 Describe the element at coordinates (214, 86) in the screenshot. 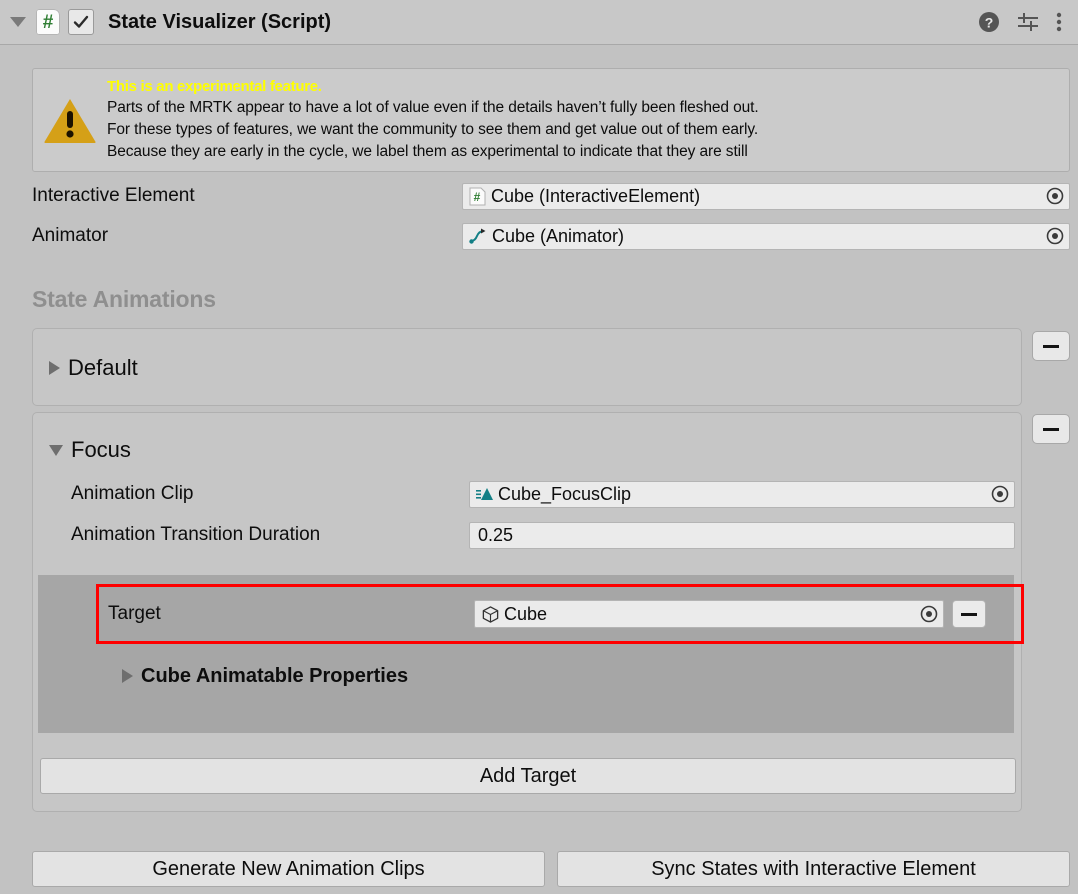

I see `warning-title: This is an experimental feature.` at that location.